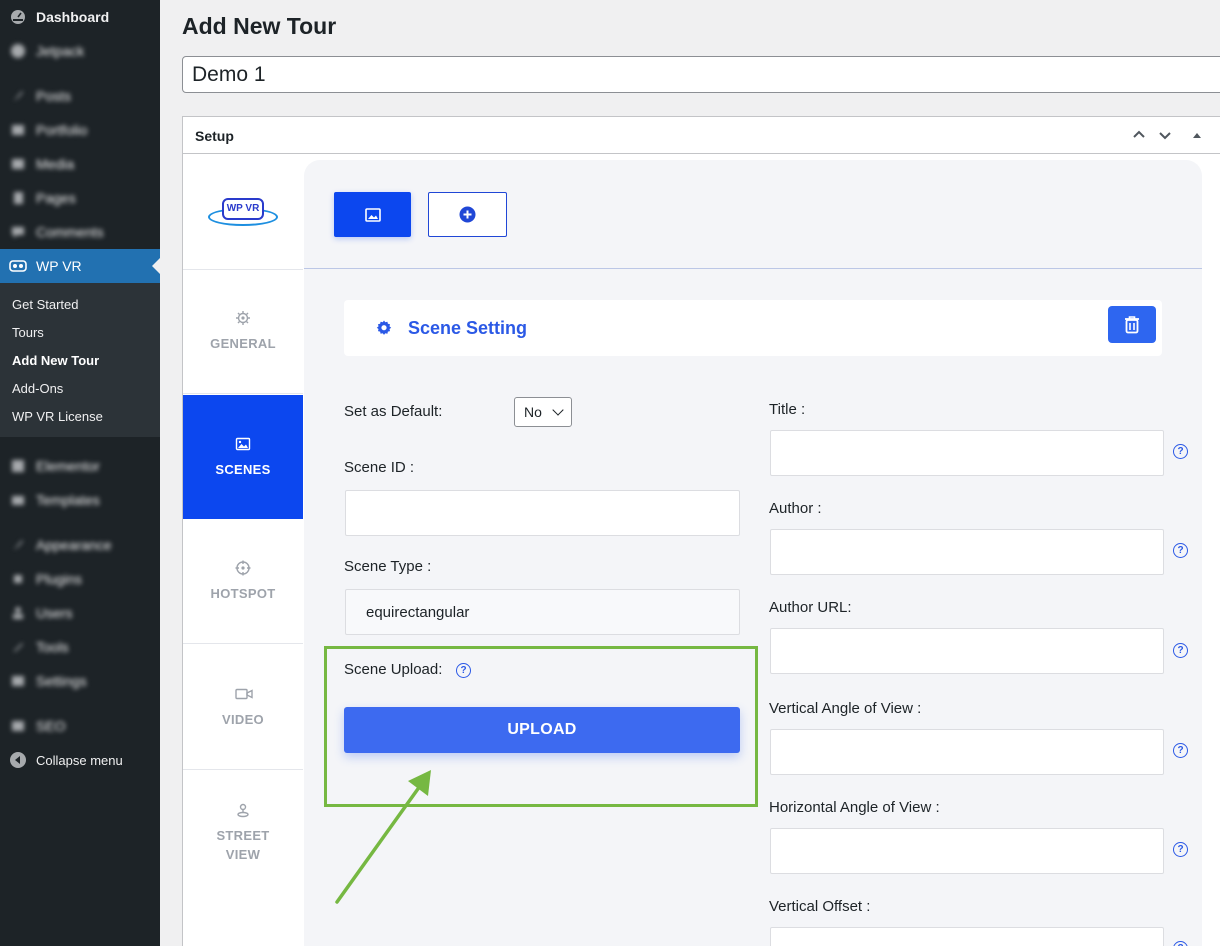  What do you see at coordinates (243, 457) in the screenshot?
I see `tab-scenes: SCENES` at bounding box center [243, 457].